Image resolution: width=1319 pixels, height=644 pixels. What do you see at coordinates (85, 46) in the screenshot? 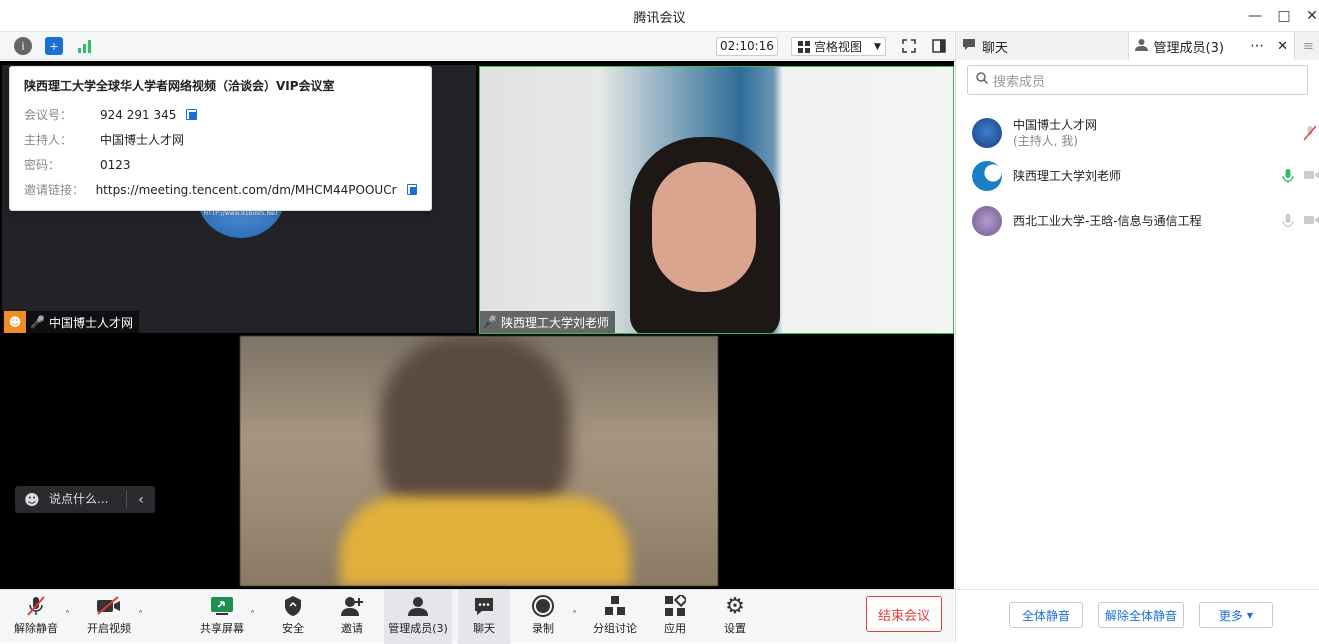
I see `signal-icon` at bounding box center [85, 46].